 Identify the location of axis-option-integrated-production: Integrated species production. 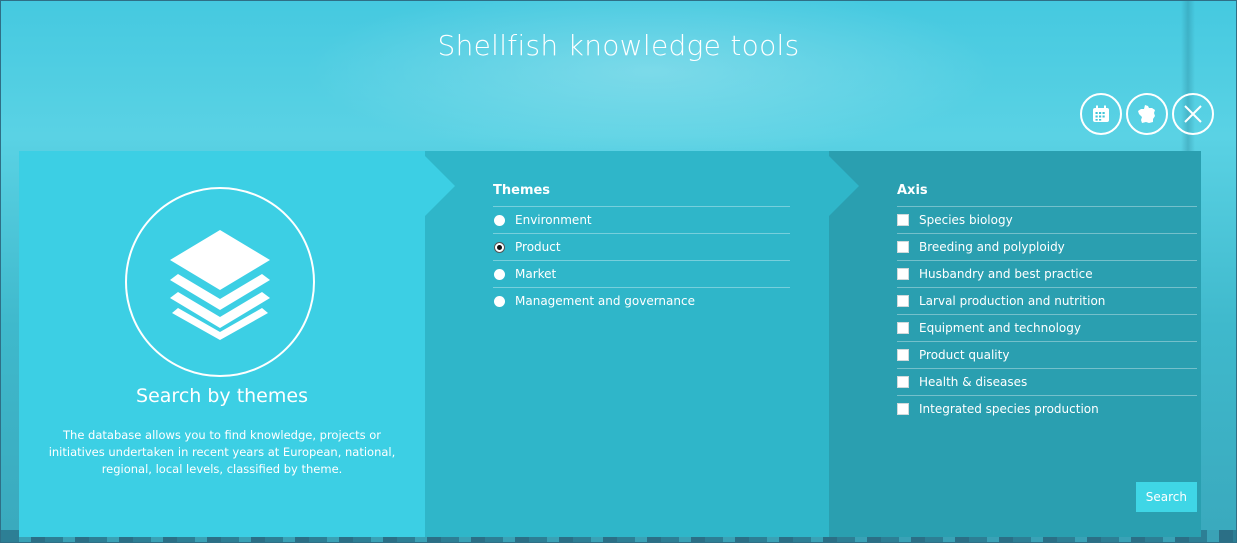
(1047, 409).